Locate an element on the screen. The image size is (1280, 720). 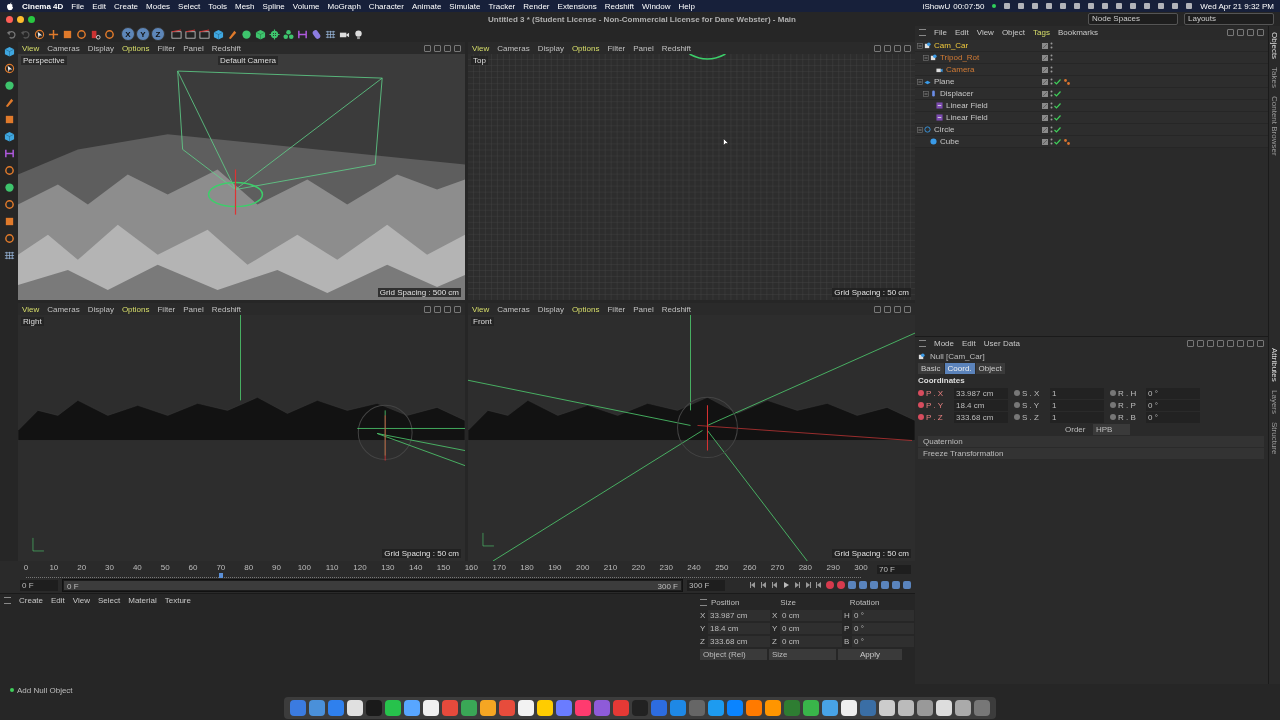
skip-end-icon is located at coordinates (819, 585).